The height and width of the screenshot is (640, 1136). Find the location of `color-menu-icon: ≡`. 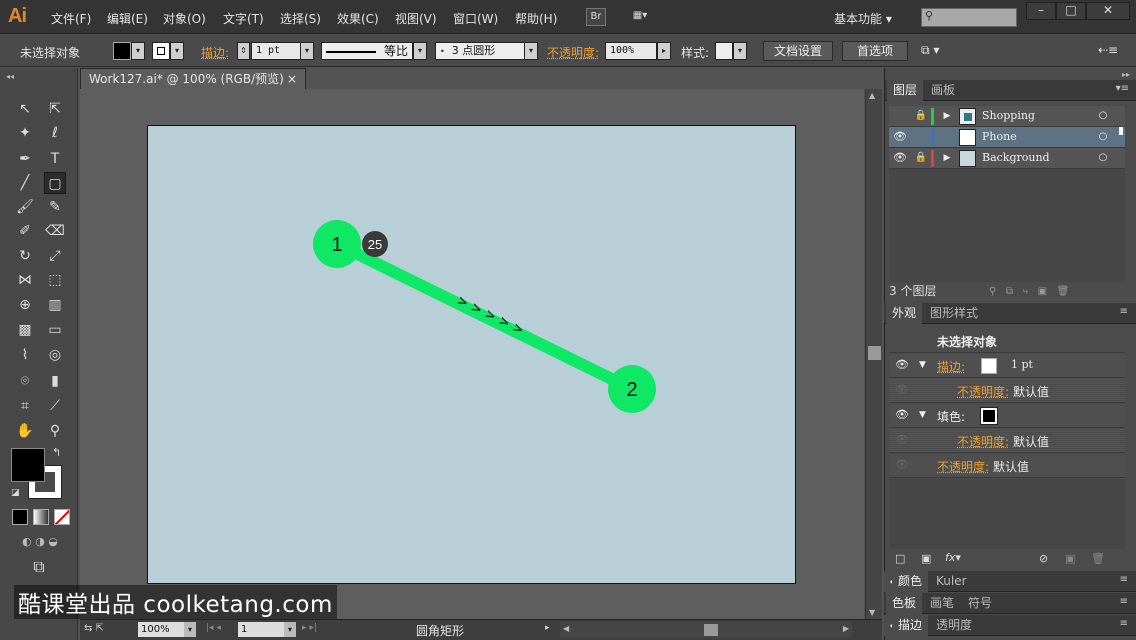

color-menu-icon: ≡ is located at coordinates (1124, 579).